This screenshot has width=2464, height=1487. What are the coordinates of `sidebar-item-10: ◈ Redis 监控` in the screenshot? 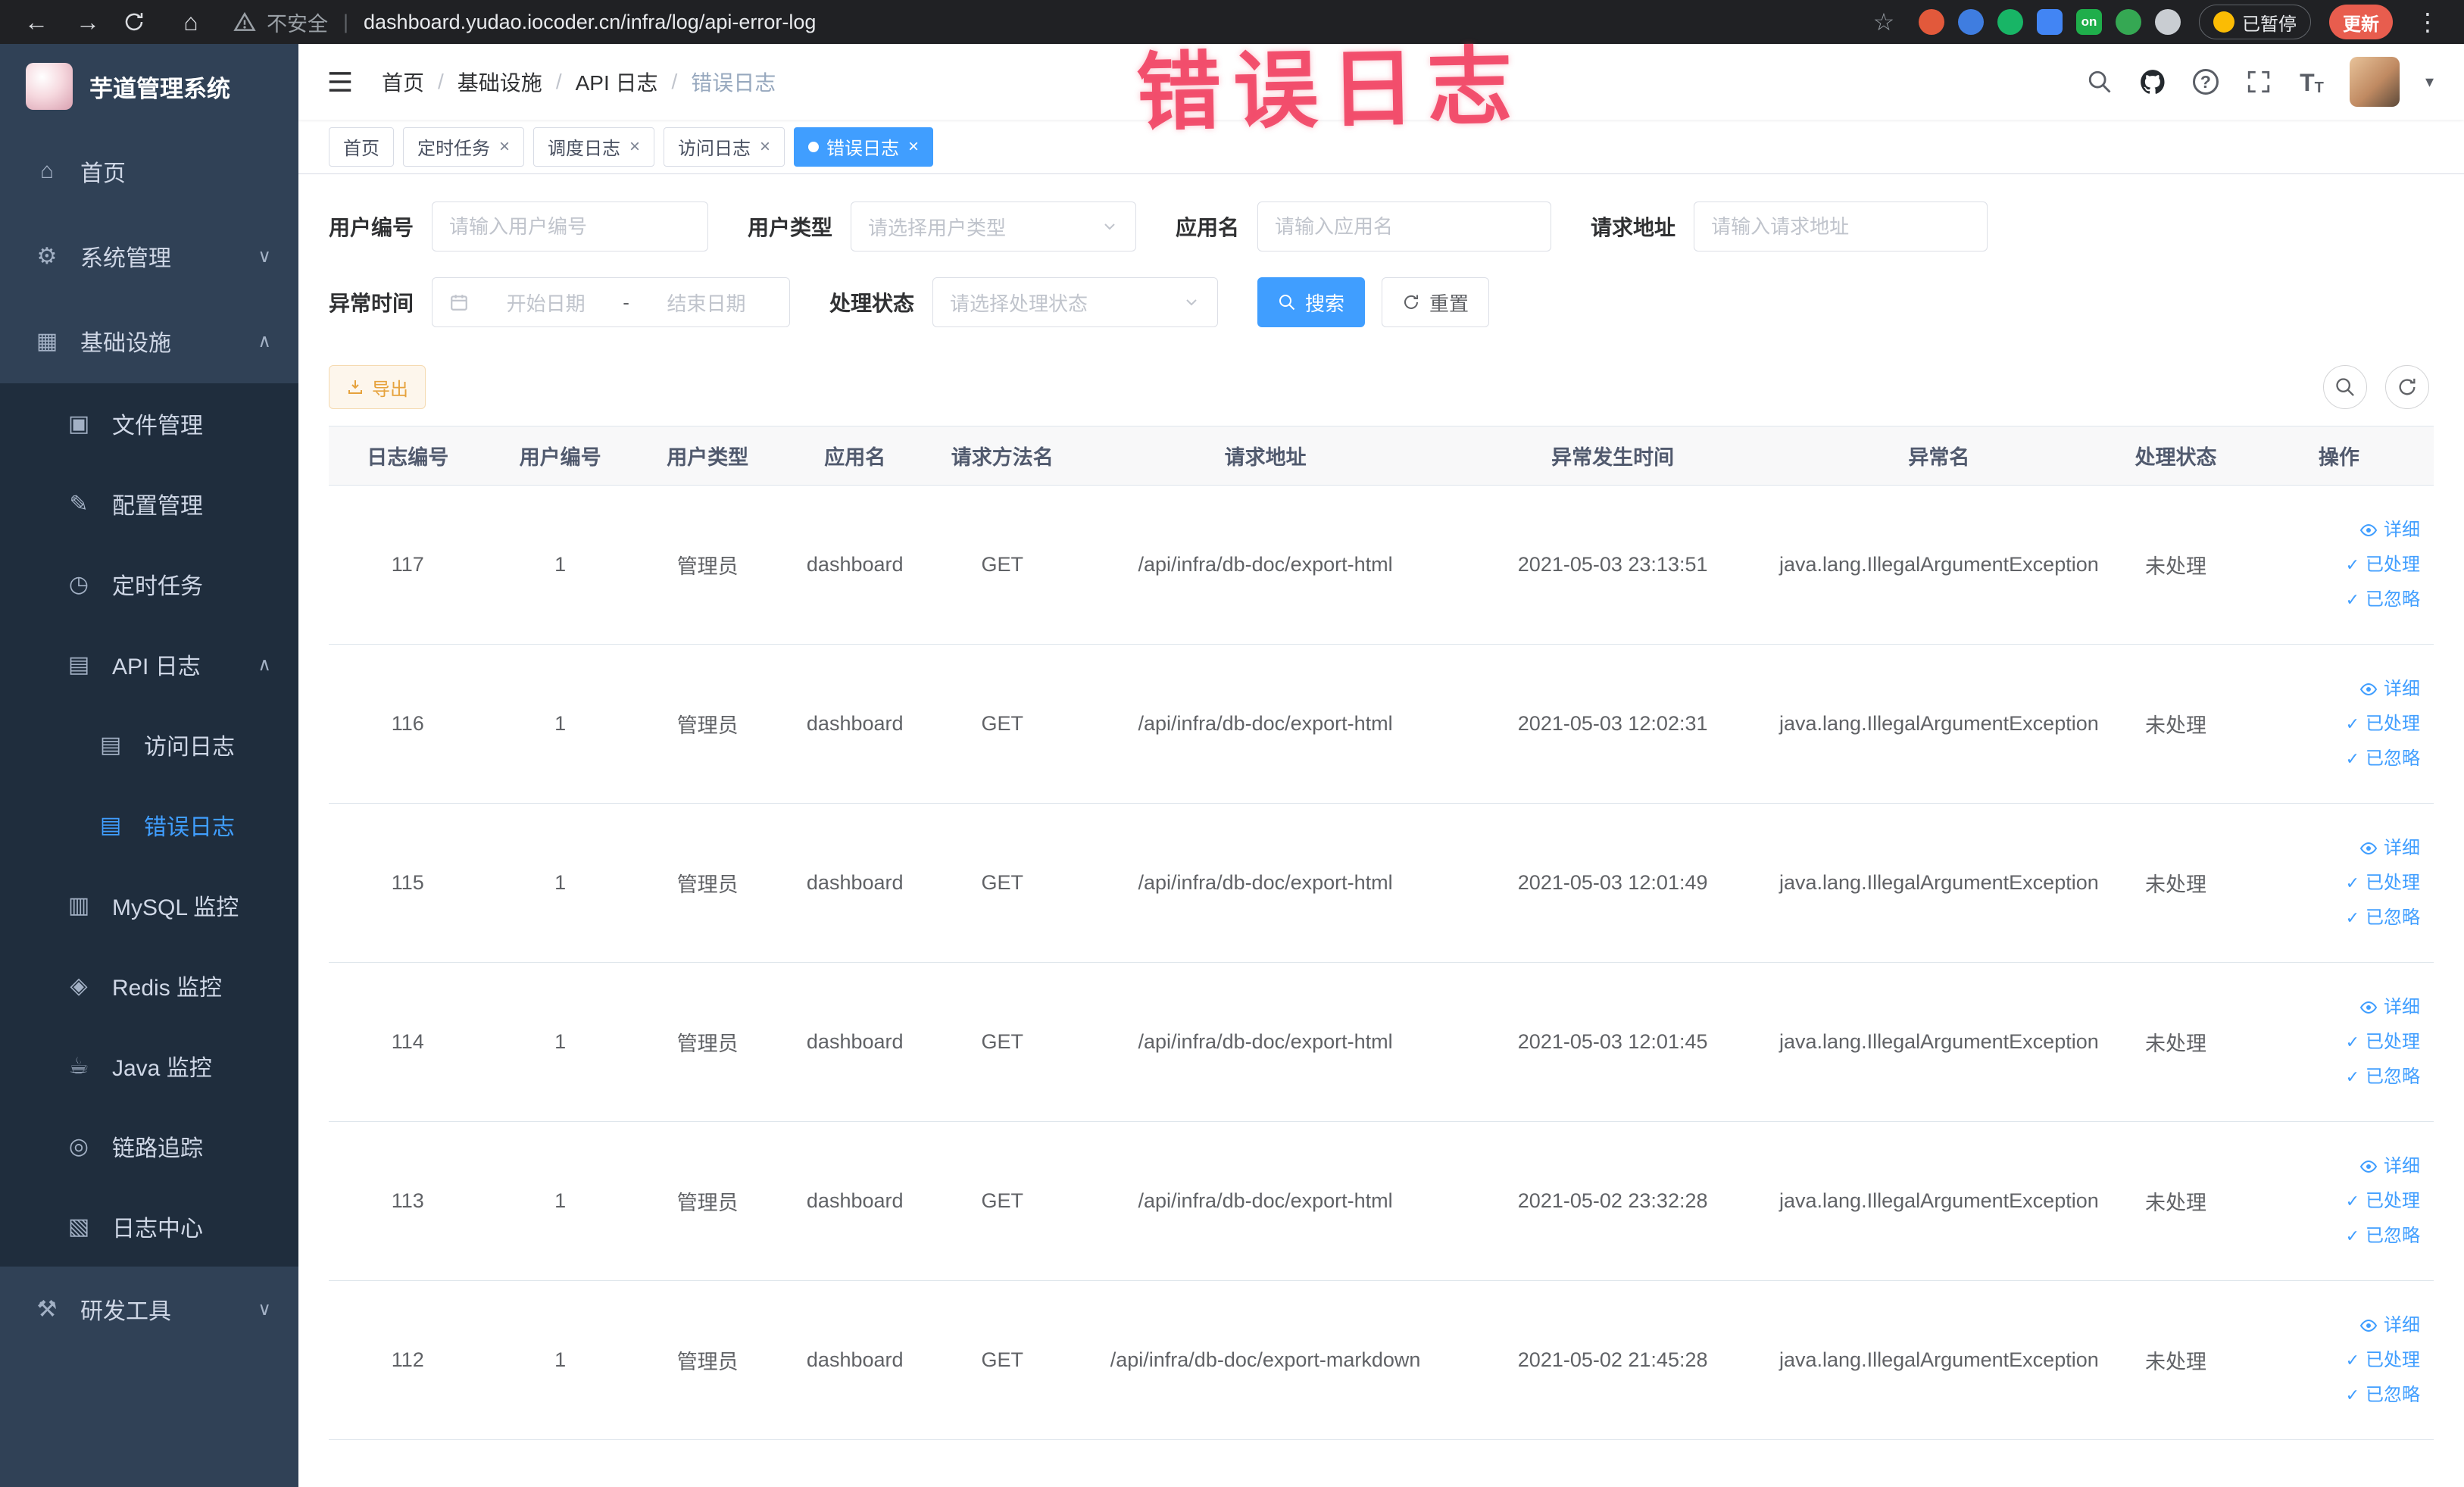 It's located at (149, 985).